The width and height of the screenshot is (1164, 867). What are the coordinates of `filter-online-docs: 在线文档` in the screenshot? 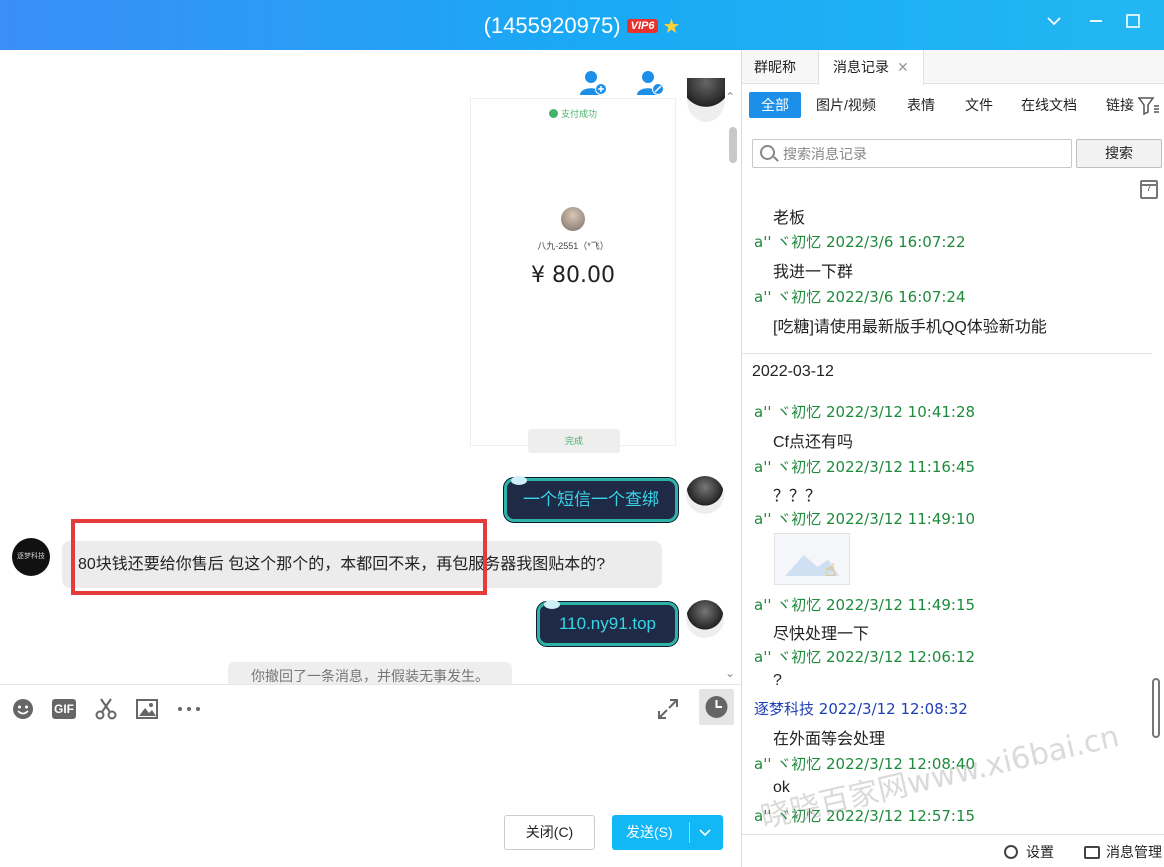 It's located at (1049, 105).